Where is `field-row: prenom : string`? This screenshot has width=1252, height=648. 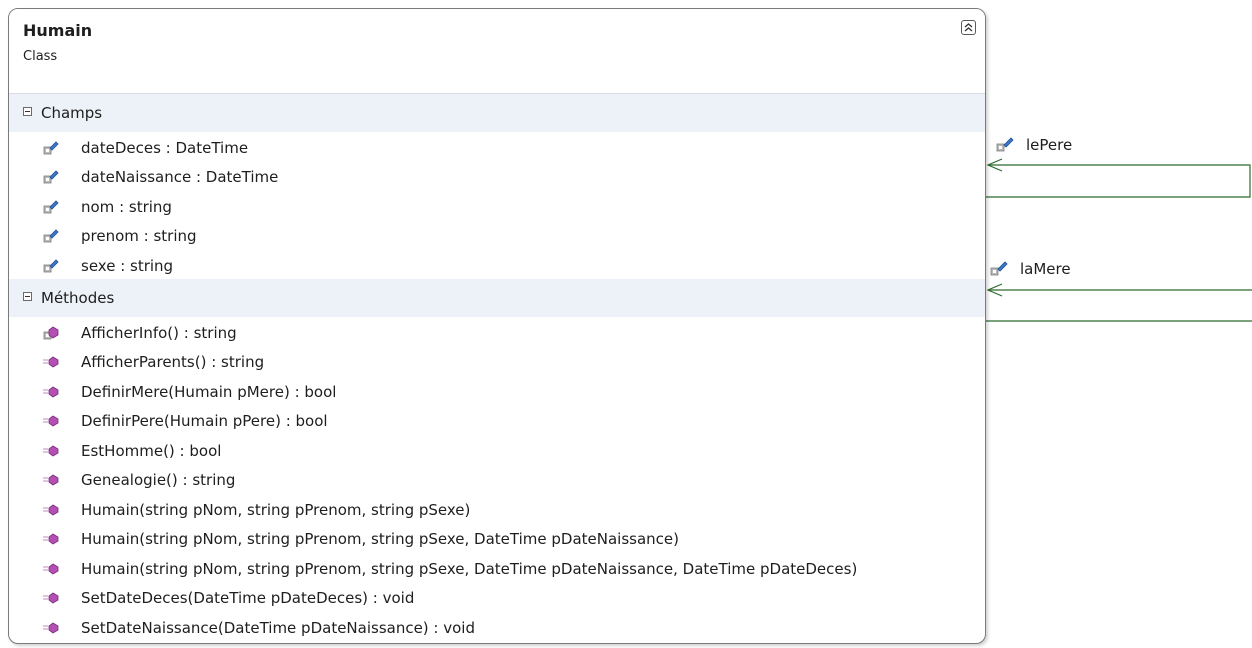 field-row: prenom : string is located at coordinates (120, 236).